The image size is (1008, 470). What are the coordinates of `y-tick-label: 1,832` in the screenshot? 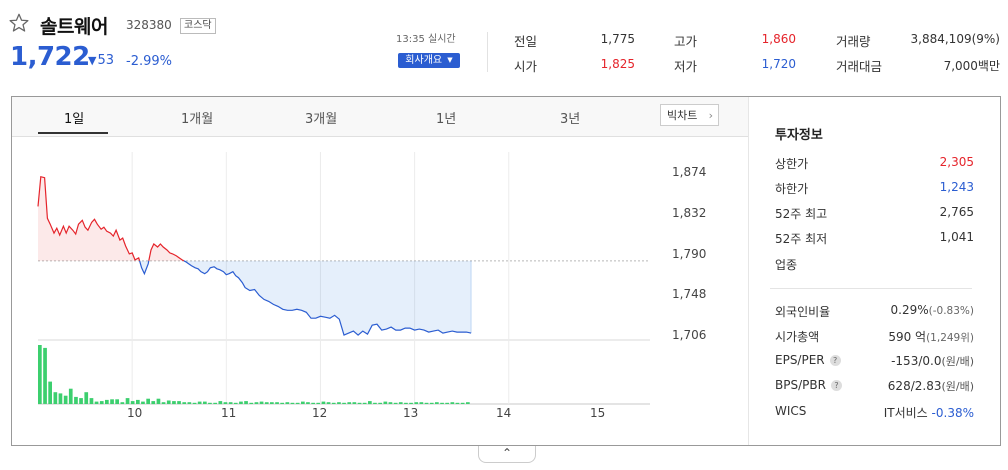 It's located at (689, 213).